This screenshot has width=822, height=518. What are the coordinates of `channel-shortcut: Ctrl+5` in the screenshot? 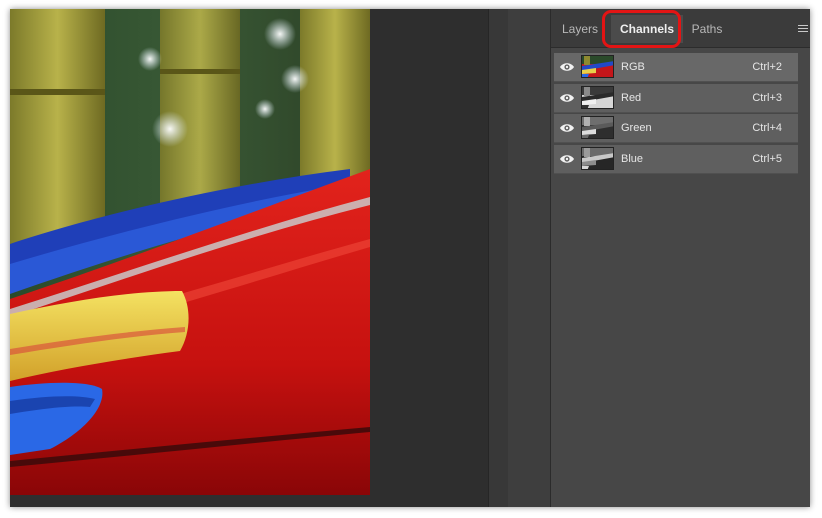 It's located at (767, 158).